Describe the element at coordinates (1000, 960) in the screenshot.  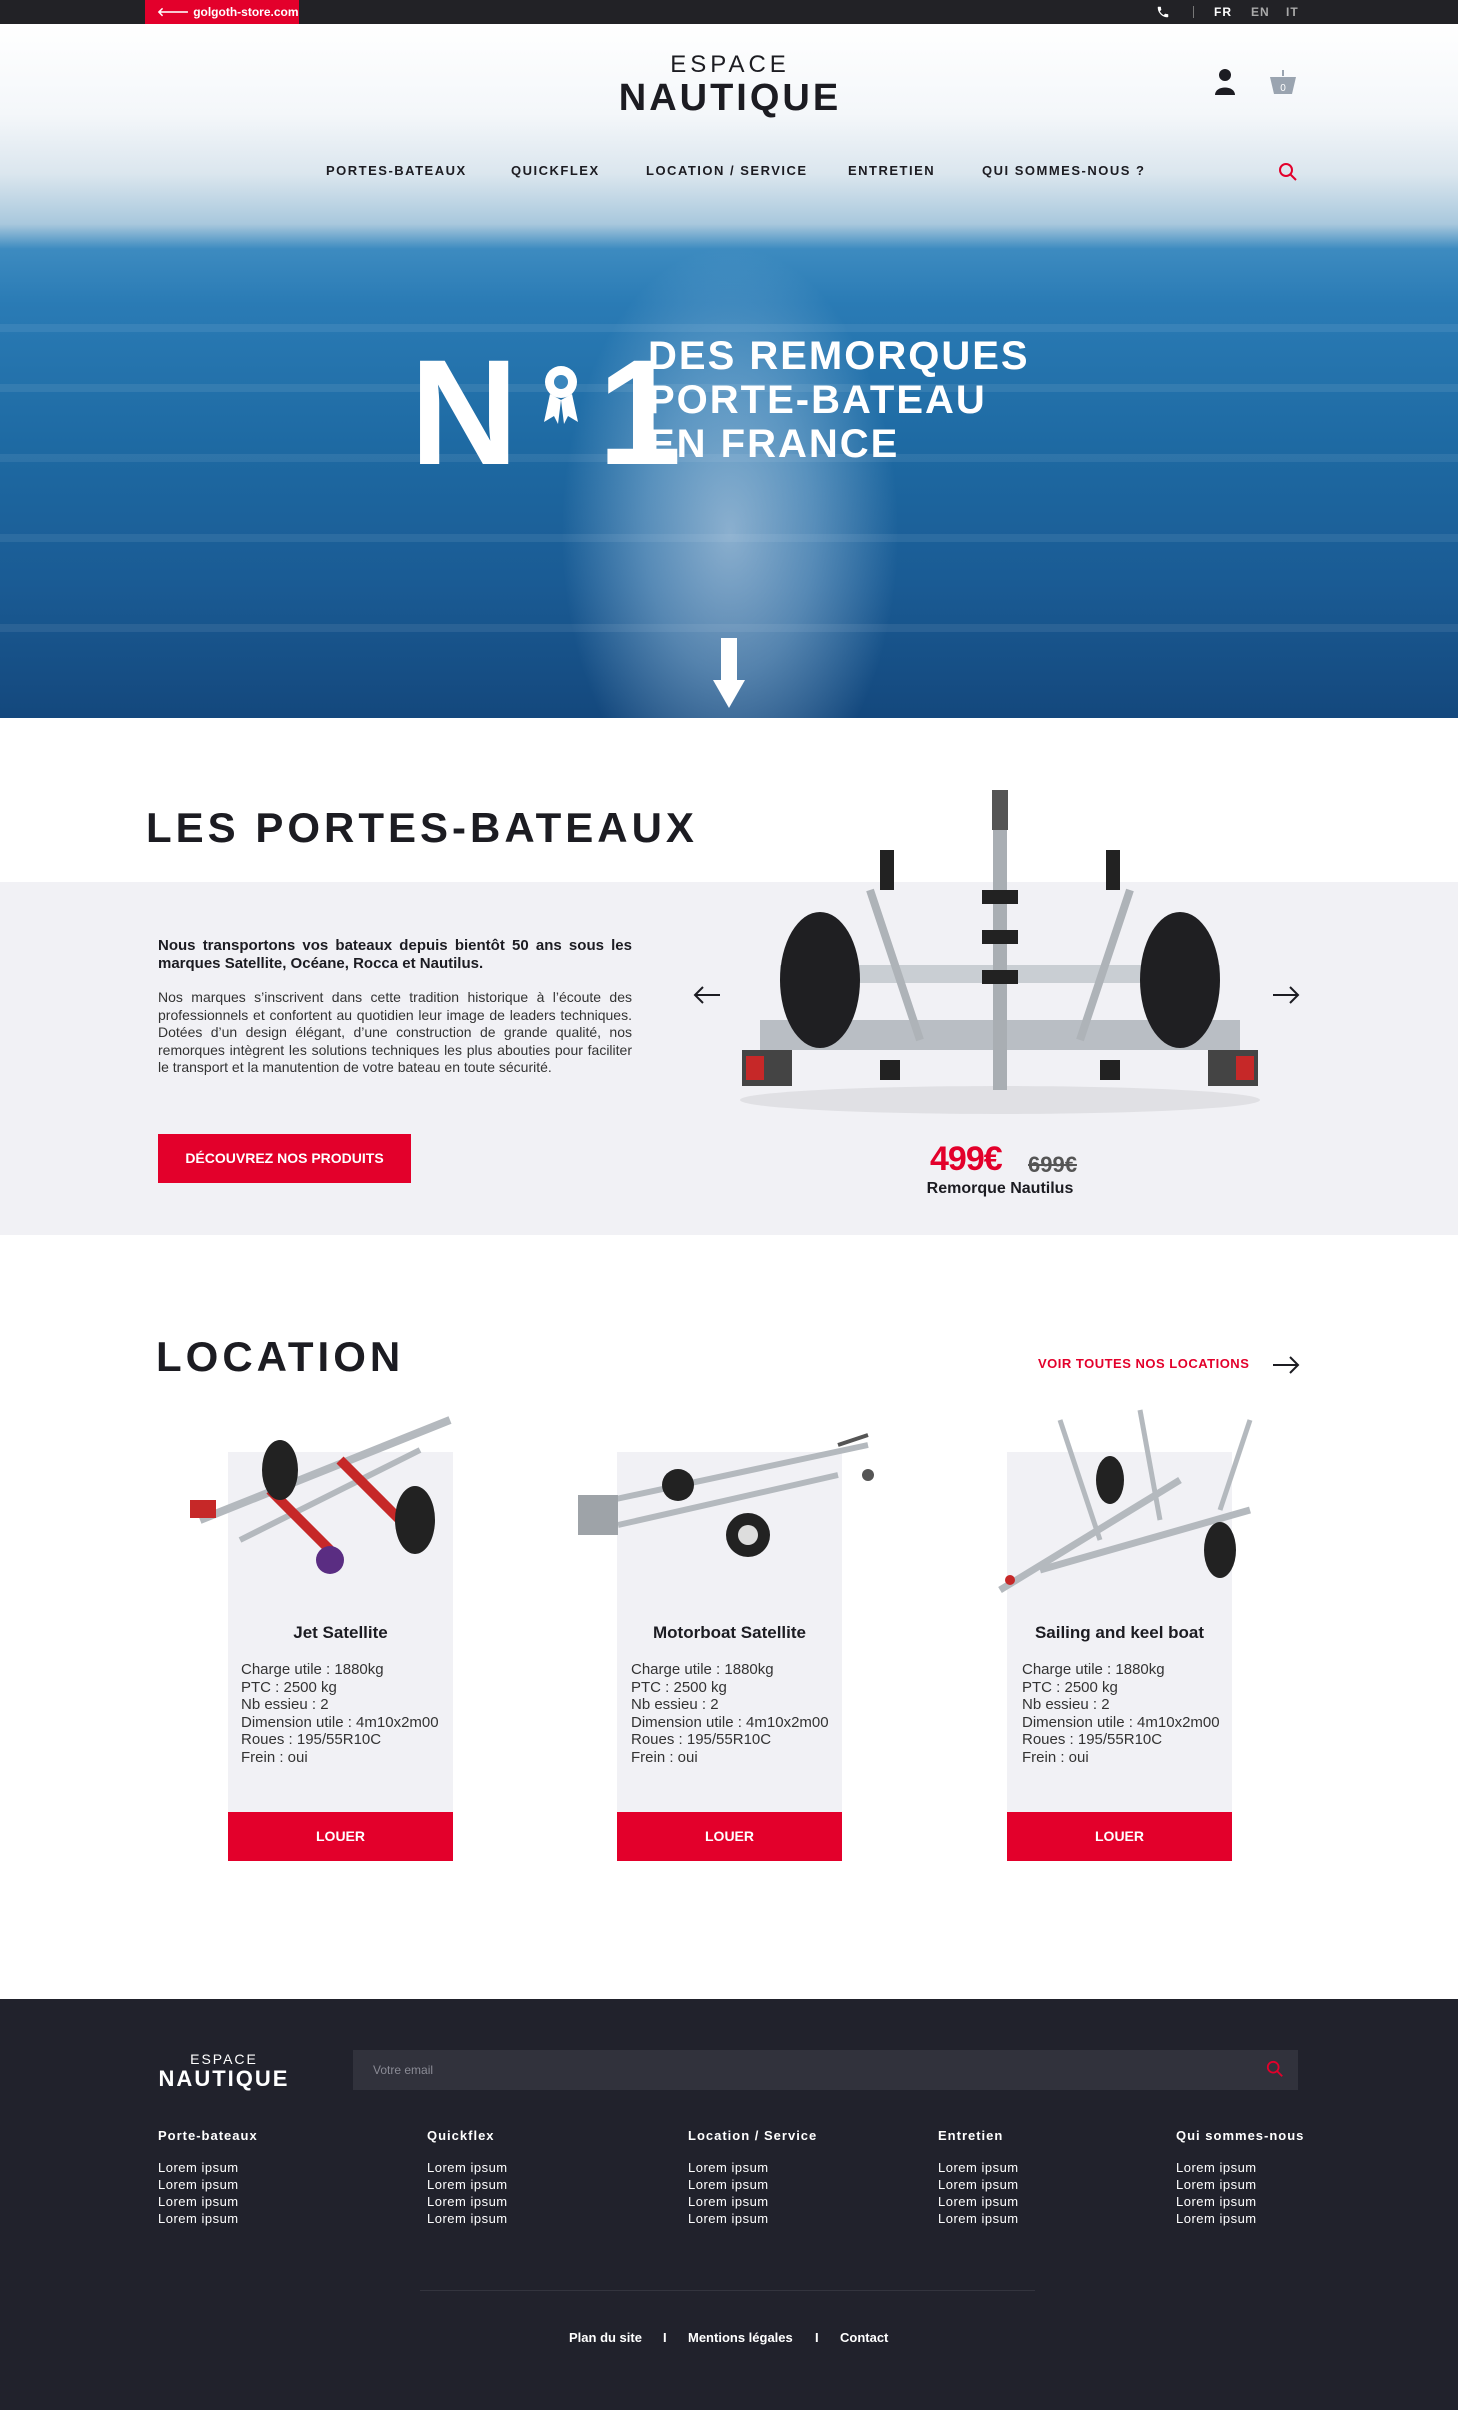
I see `trailer-product-image` at that location.